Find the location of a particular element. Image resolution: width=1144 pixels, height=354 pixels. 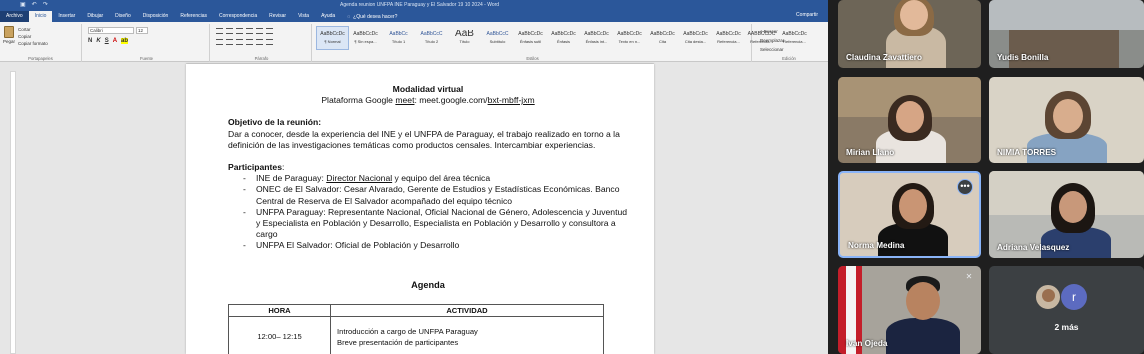

modalidad-heading: Modalidad virtual is located at coordinates (428, 89).